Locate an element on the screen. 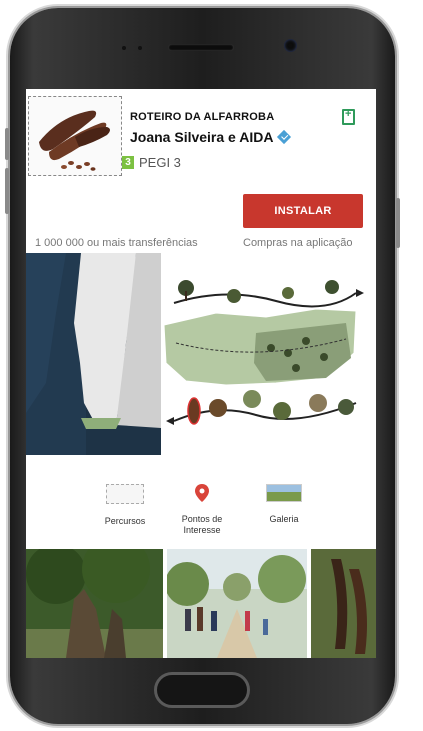 The width and height of the screenshot is (423, 731). screenshot-pods is located at coordinates (343, 603).